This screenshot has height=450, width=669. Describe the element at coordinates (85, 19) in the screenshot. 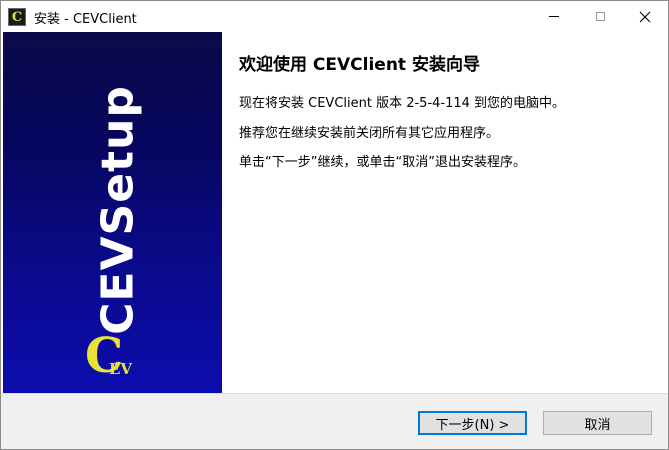

I see `window-title: 安装 - CEVClient` at that location.